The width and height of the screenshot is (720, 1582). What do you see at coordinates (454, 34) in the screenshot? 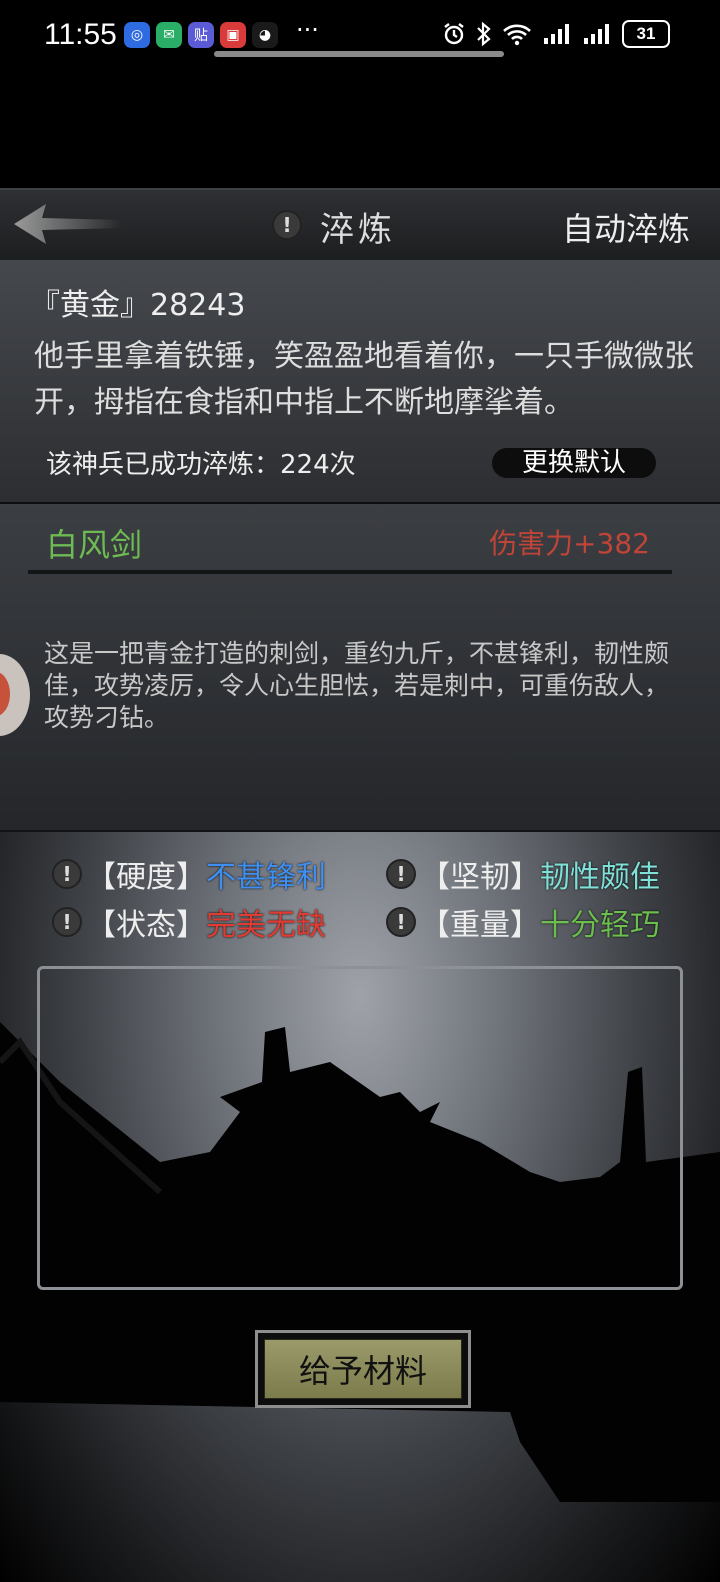
I see `alarm-icon` at bounding box center [454, 34].